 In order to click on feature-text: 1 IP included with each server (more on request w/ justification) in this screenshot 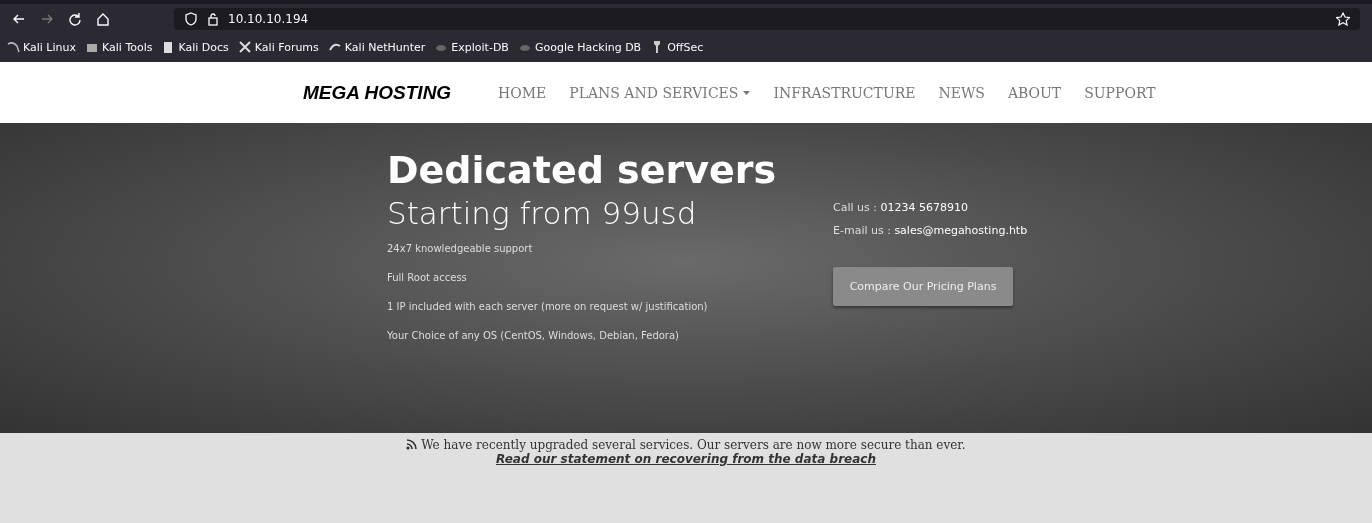, I will do `click(548, 306)`.